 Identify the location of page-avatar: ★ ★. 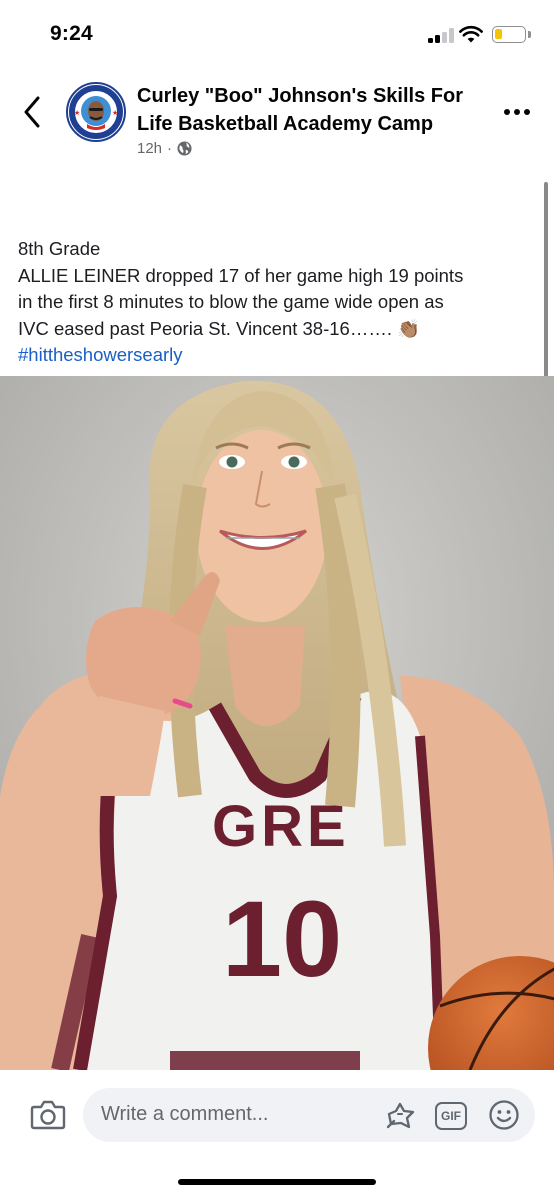
(96, 112).